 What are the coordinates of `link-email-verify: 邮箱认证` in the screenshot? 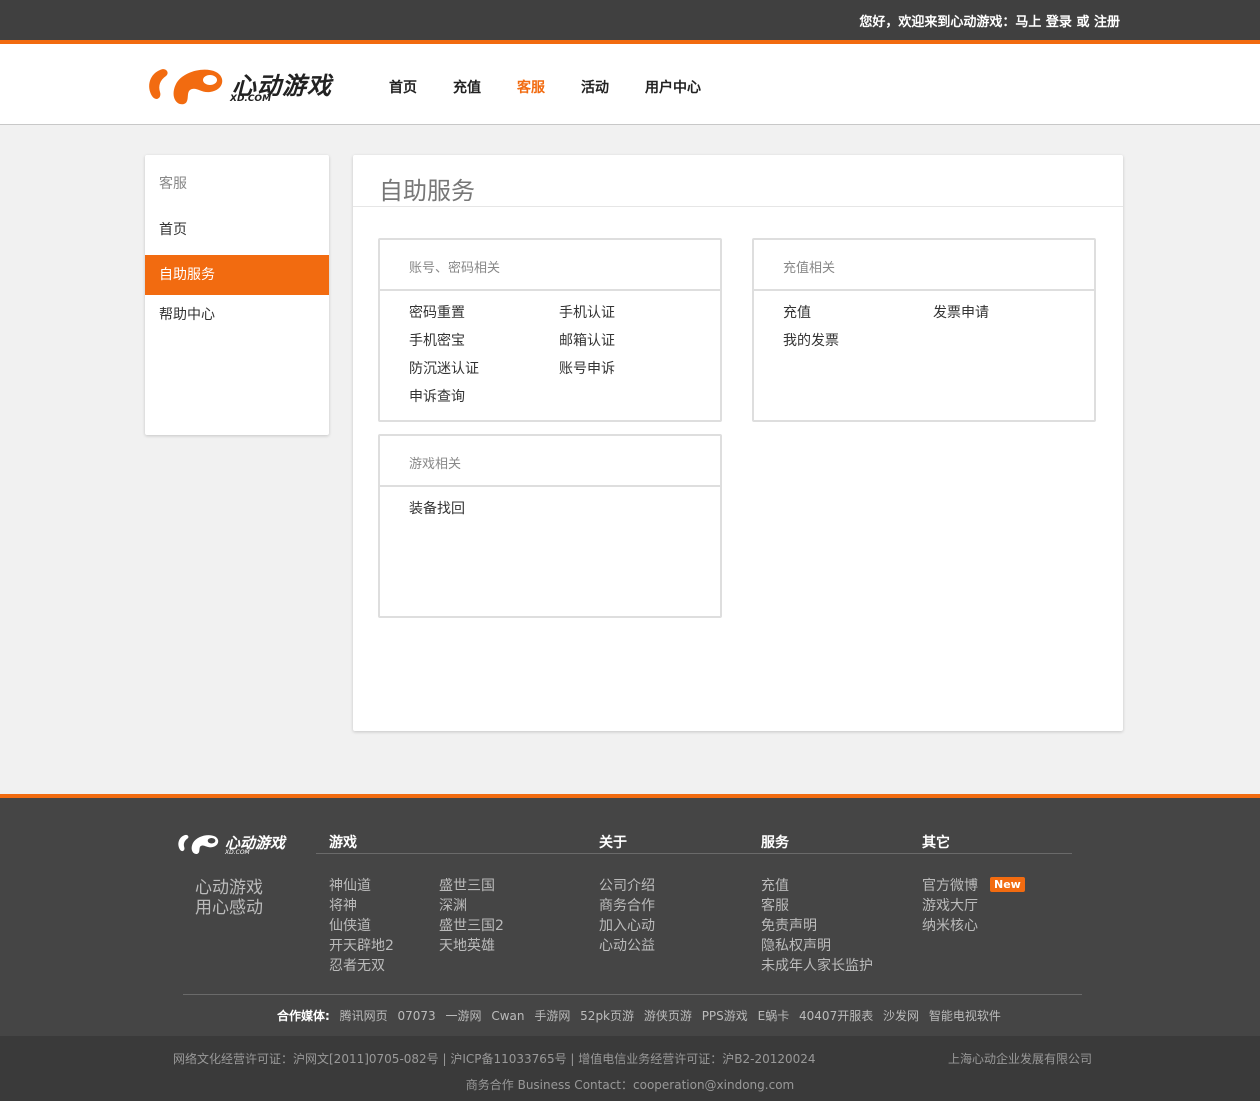 It's located at (634, 341).